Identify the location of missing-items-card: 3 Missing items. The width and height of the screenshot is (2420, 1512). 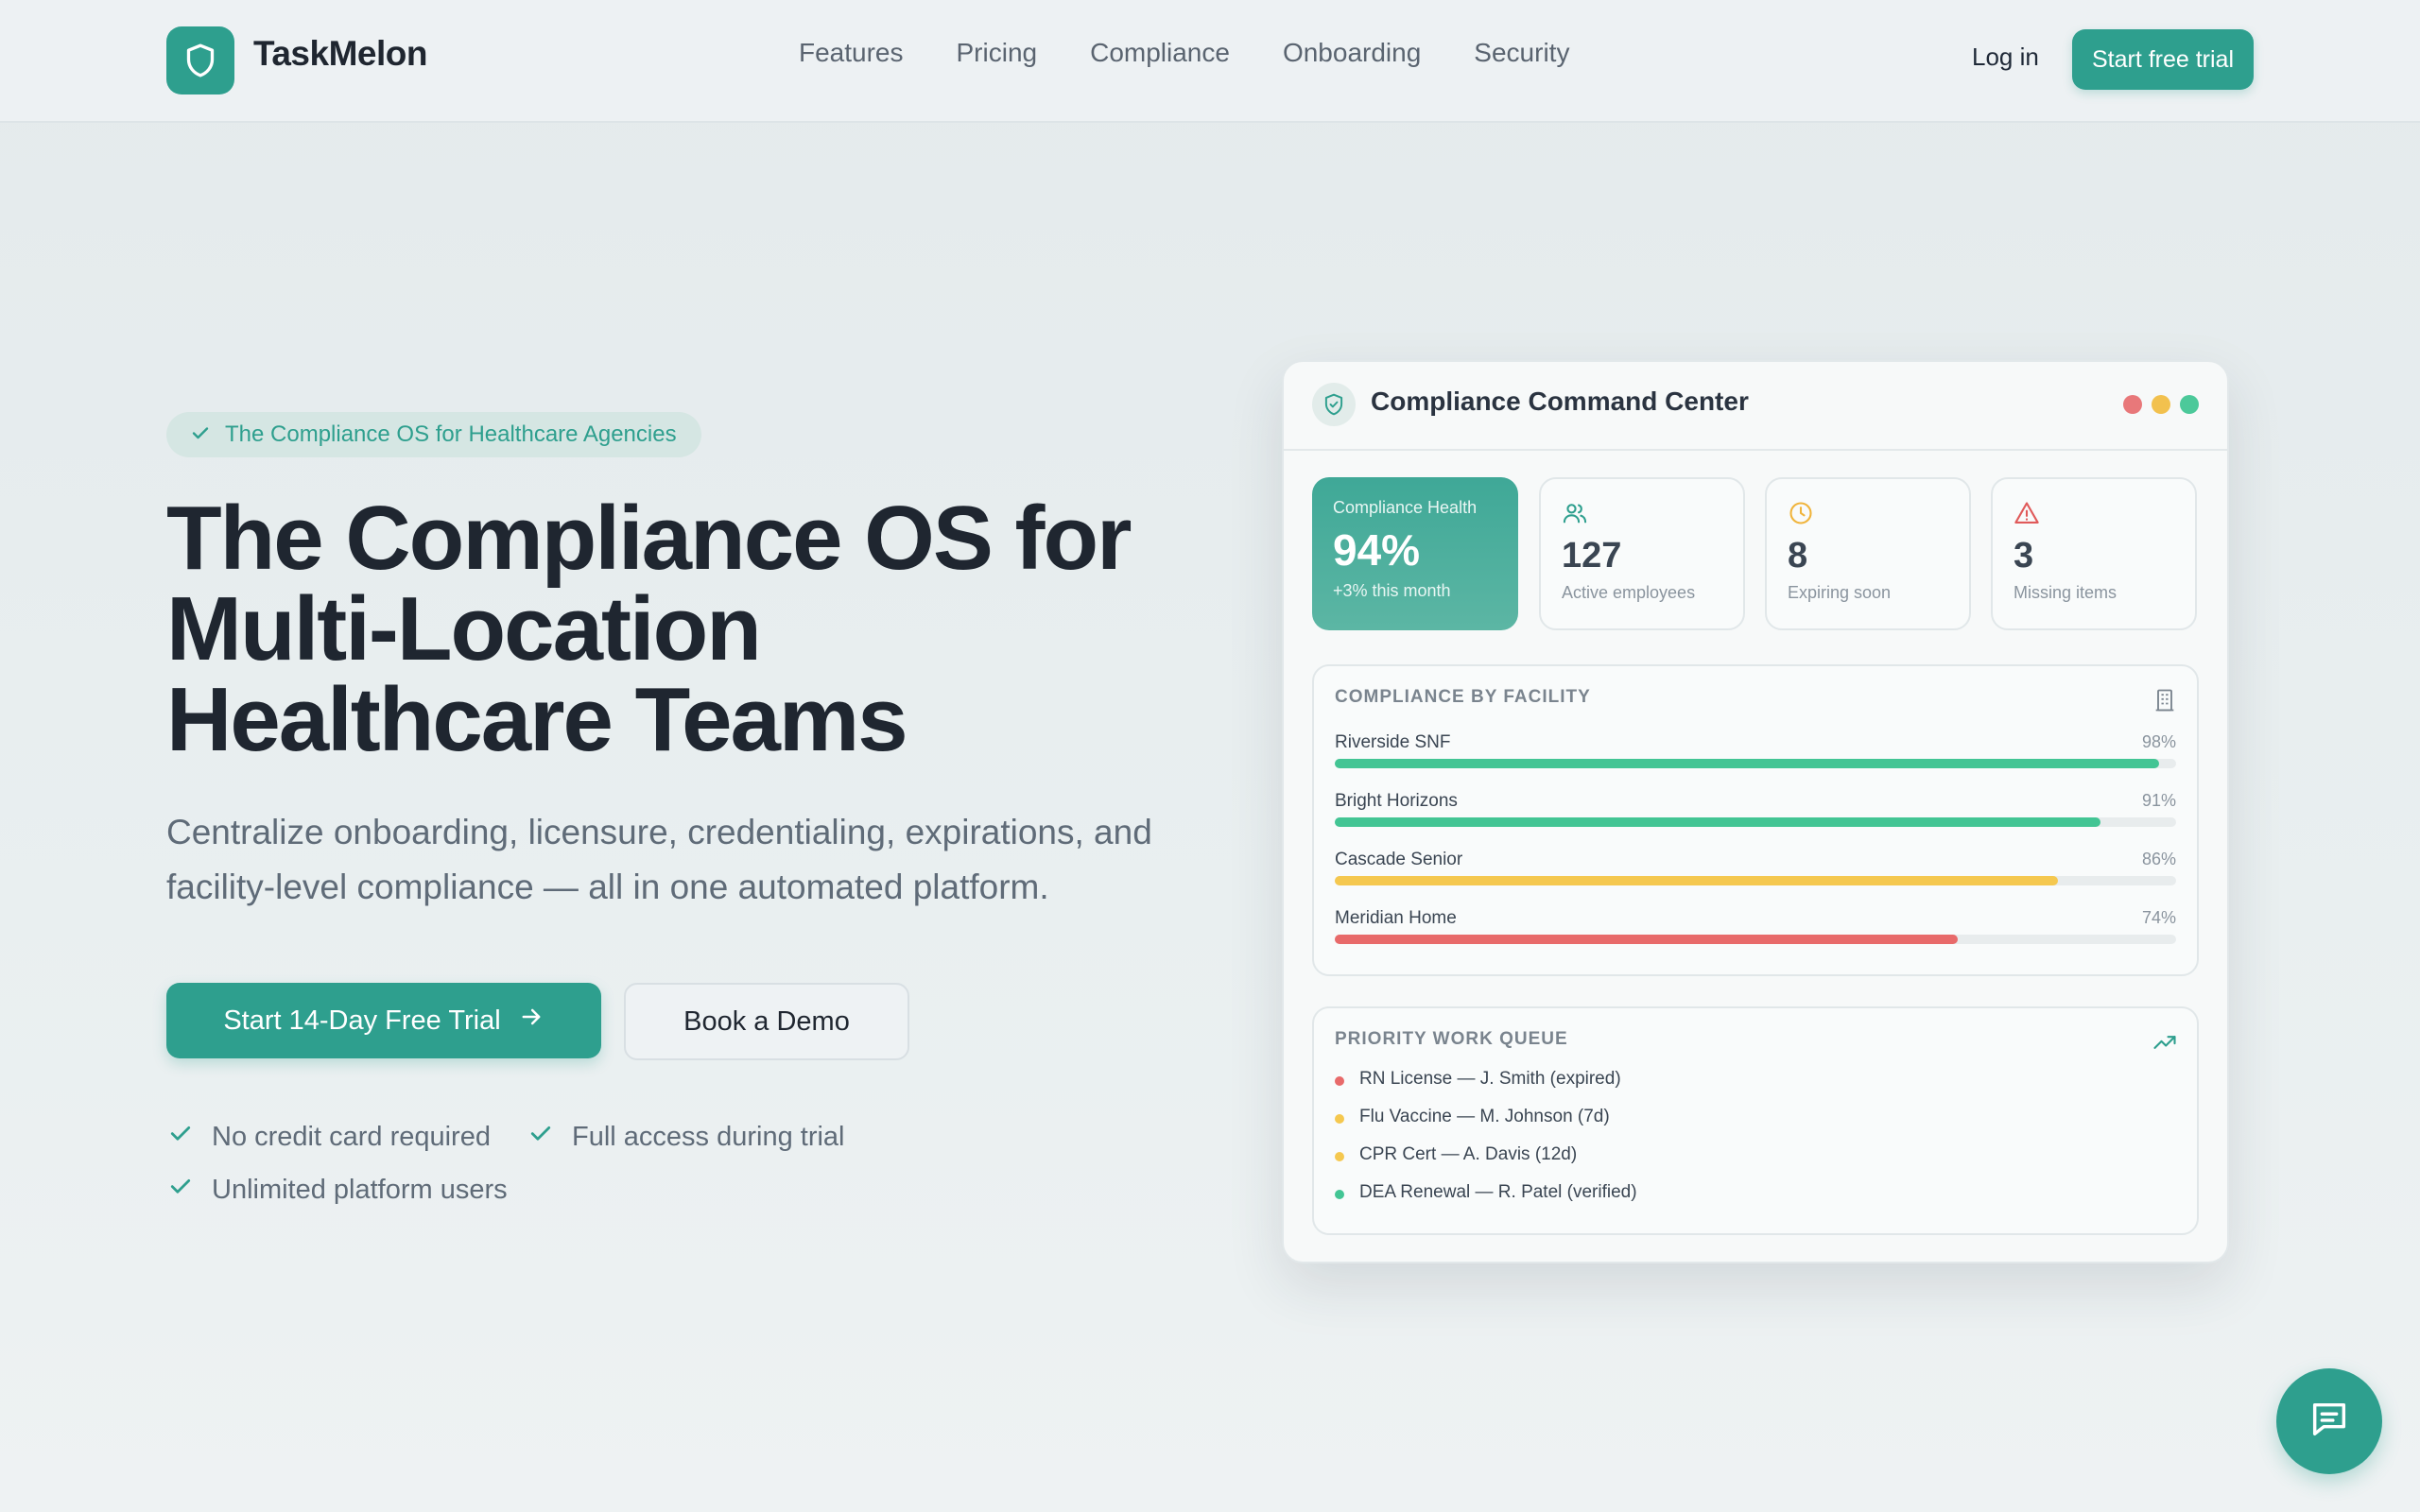
(2094, 553).